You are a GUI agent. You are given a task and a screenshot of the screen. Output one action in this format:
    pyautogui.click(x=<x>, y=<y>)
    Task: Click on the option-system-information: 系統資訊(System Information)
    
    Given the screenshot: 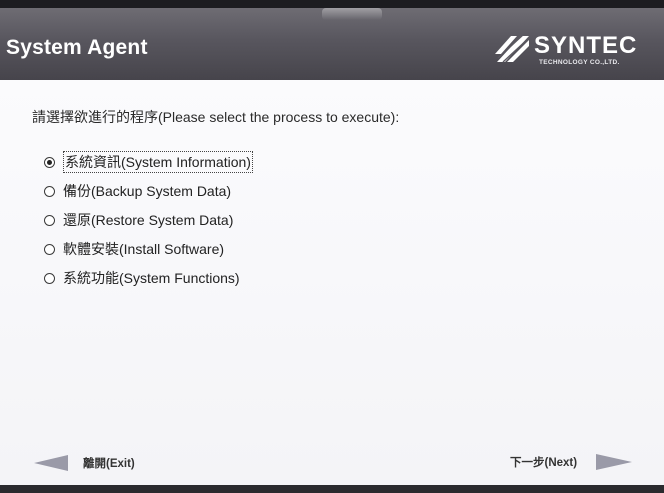 What is the action you would take?
    pyautogui.click(x=148, y=162)
    